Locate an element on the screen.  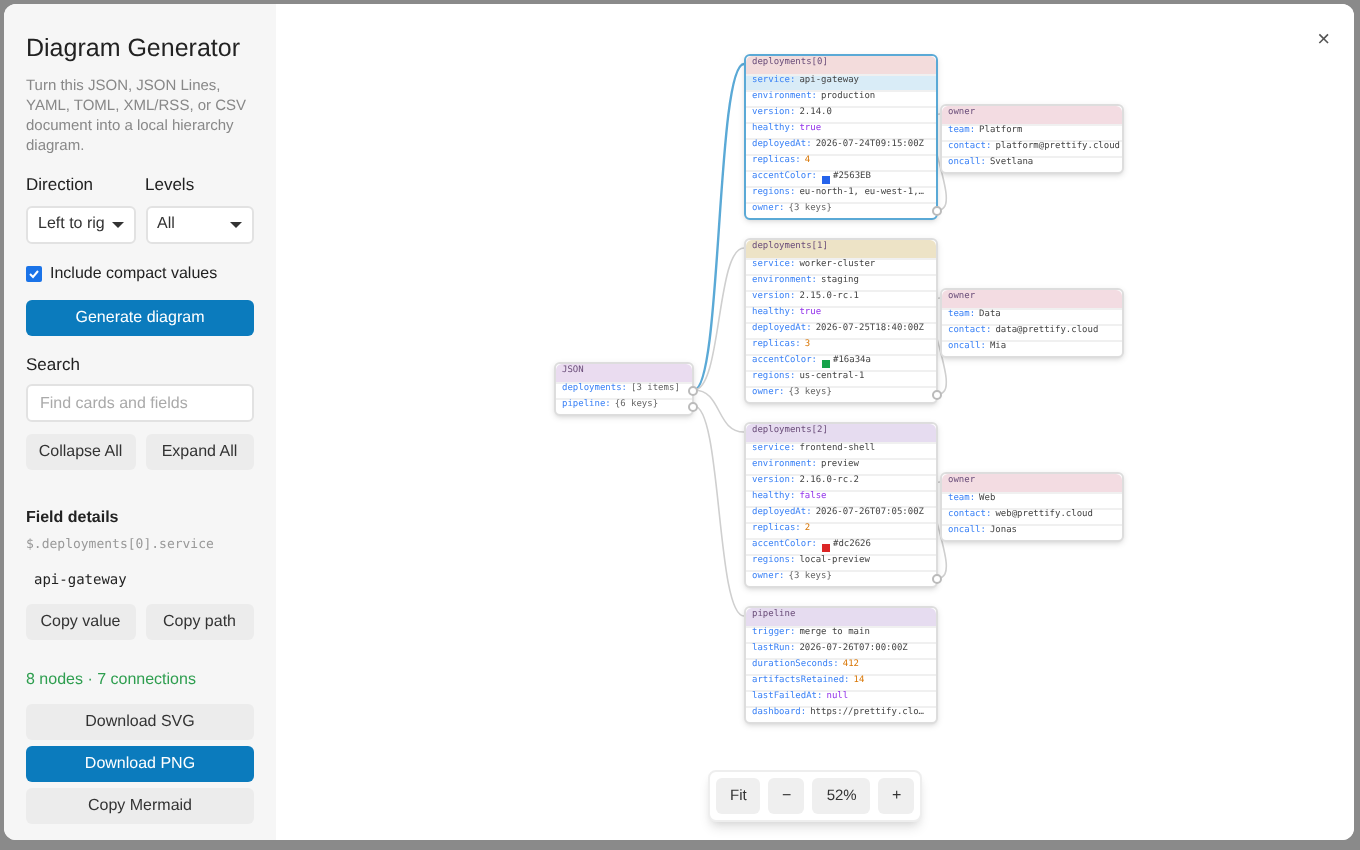
zoom-out-button: − is located at coordinates (786, 796).